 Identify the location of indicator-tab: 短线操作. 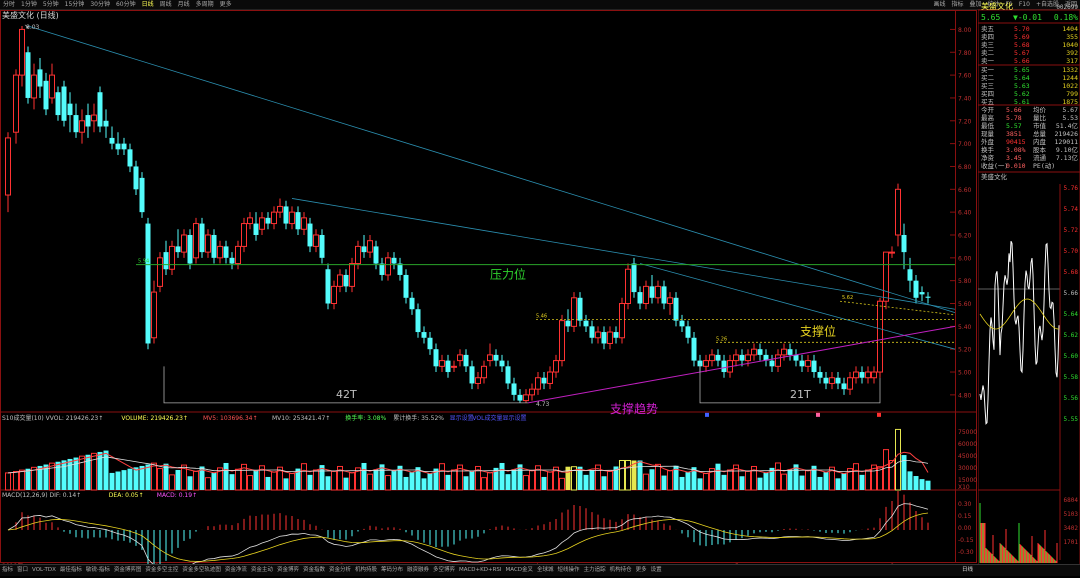
(569, 570).